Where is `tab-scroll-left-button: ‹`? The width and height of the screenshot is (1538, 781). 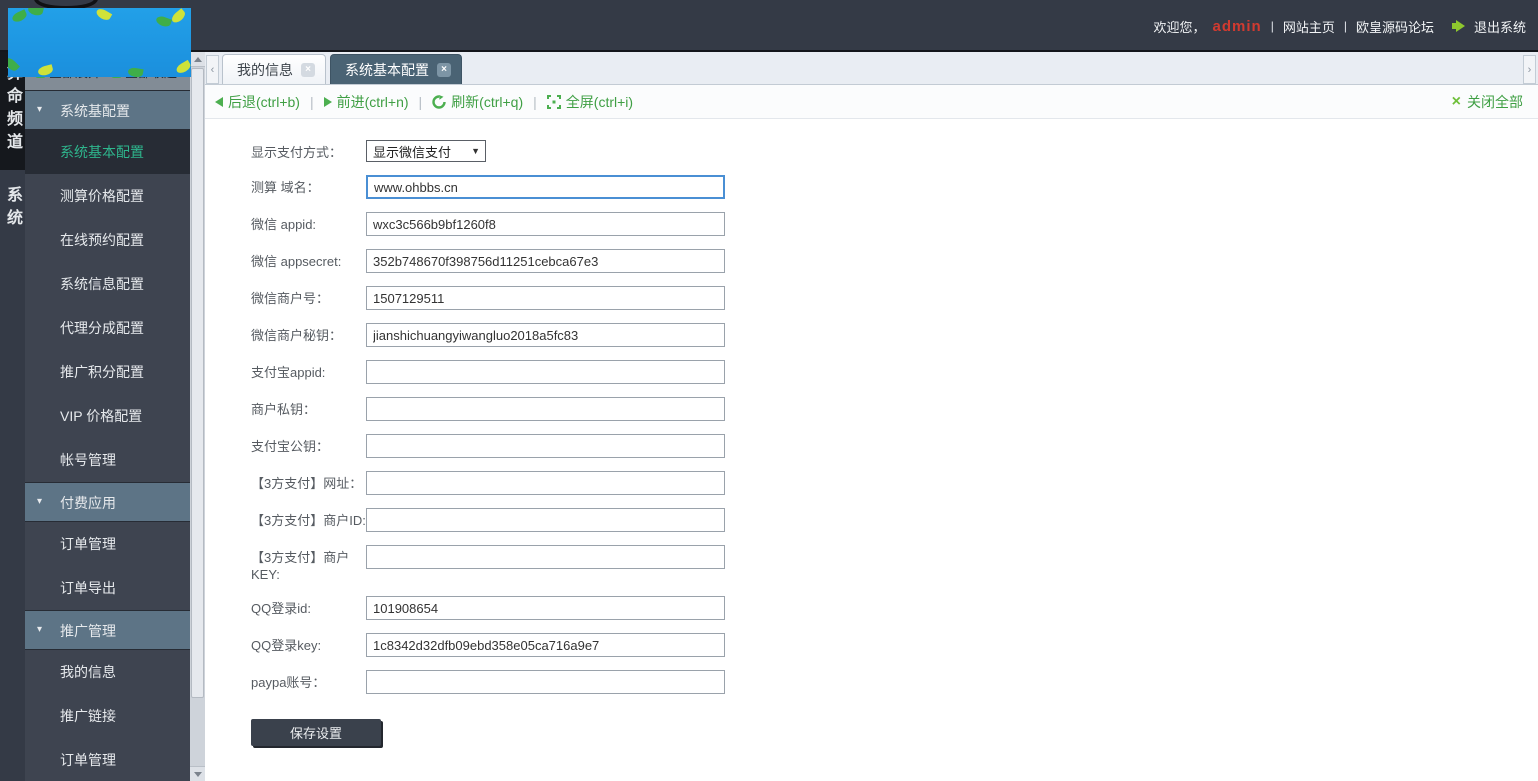
tab-scroll-left-button: ‹ is located at coordinates (212, 69).